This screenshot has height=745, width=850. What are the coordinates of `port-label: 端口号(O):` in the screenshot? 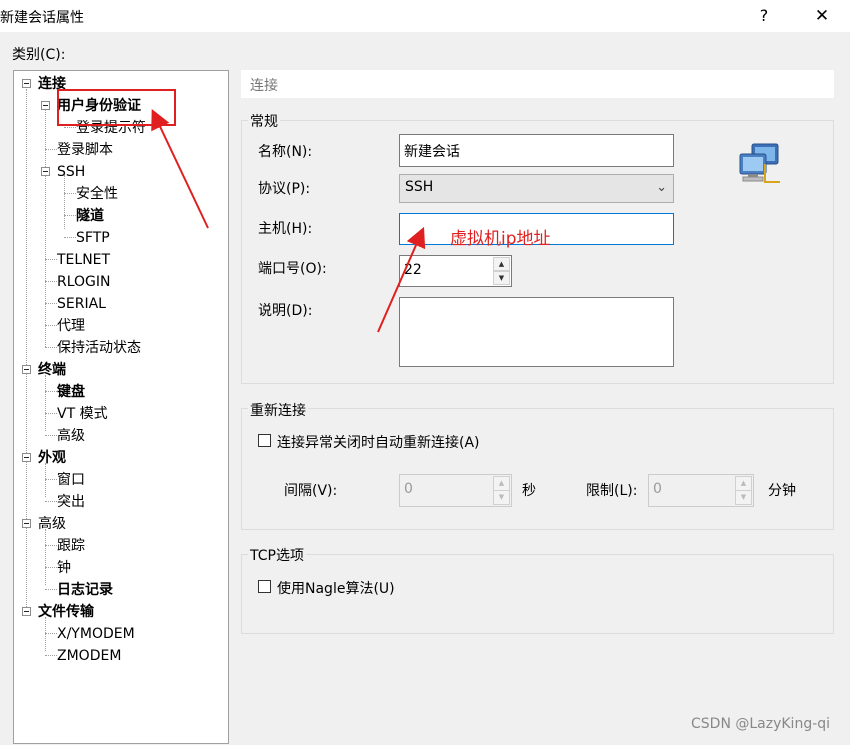 It's located at (292, 269).